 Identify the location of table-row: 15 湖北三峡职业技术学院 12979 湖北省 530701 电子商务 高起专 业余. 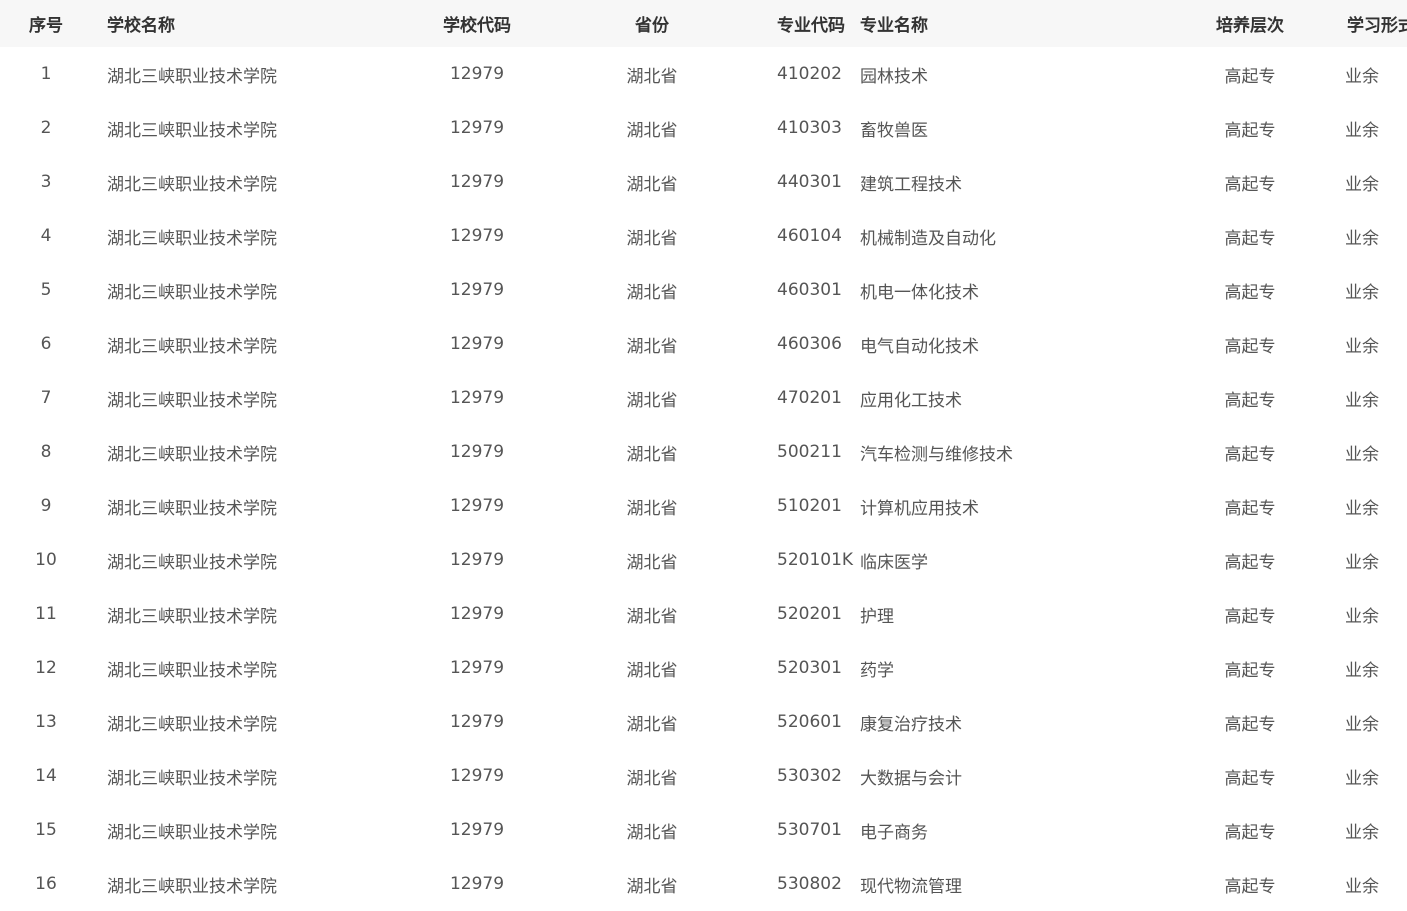
(703, 830).